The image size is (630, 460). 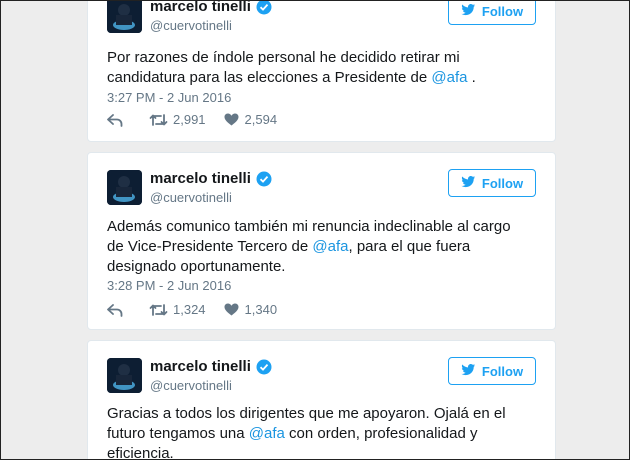 I want to click on like-button: 1,340, so click(x=251, y=309).